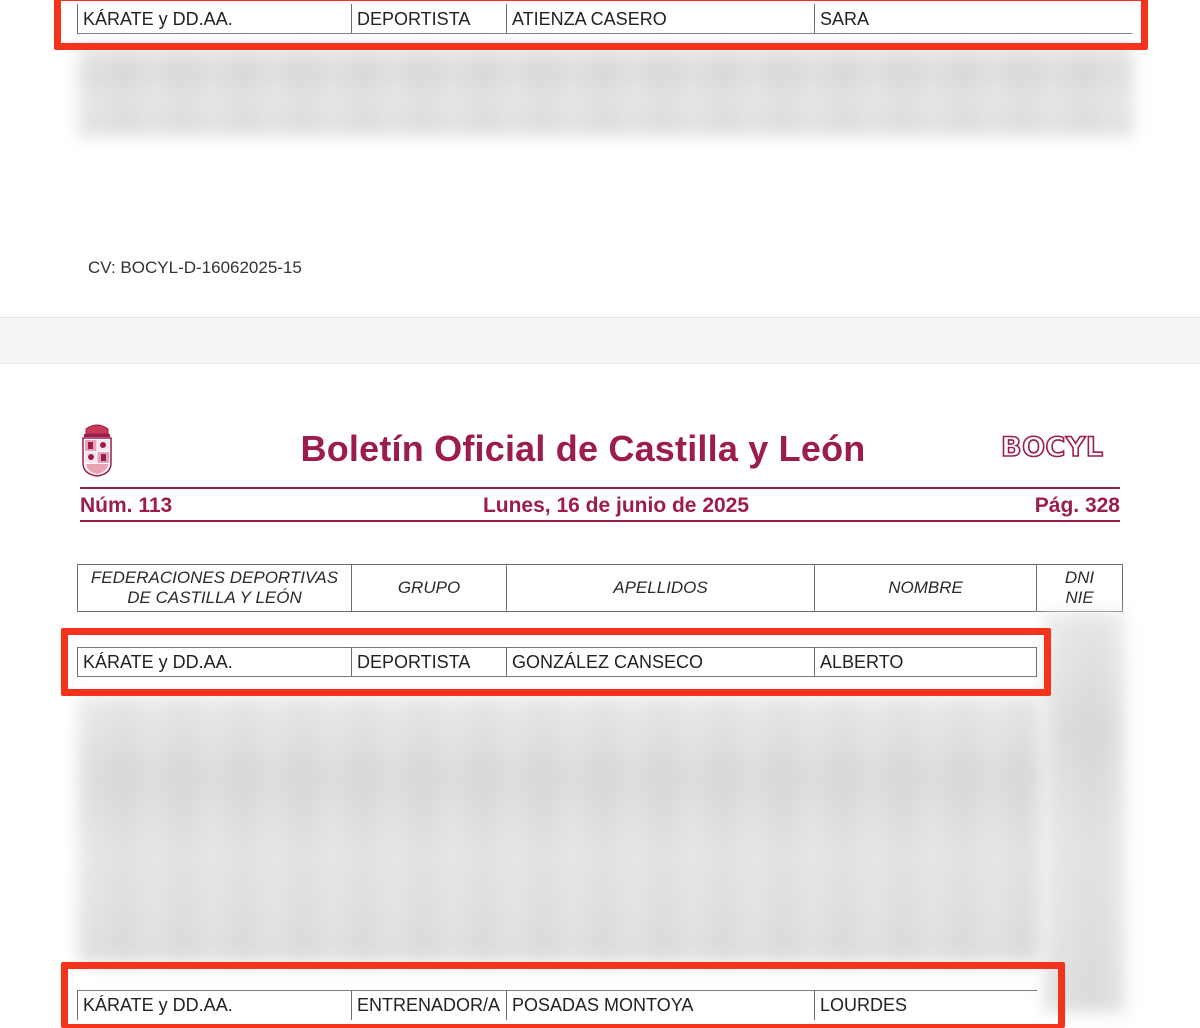 Image resolution: width=1200 pixels, height=1028 pixels. What do you see at coordinates (660, 19) in the screenshot?
I see `cell-apellidos: ATIENZA CASERO` at bounding box center [660, 19].